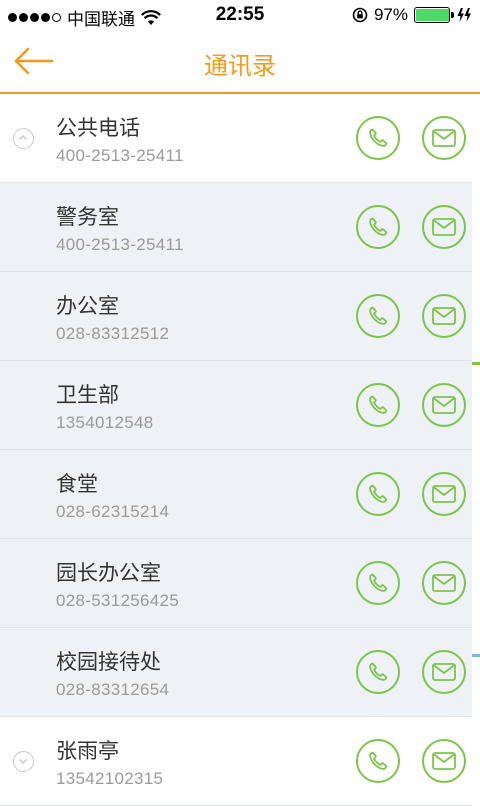 This screenshot has width=480, height=806. I want to click on scrollbar, so click(476, 447).